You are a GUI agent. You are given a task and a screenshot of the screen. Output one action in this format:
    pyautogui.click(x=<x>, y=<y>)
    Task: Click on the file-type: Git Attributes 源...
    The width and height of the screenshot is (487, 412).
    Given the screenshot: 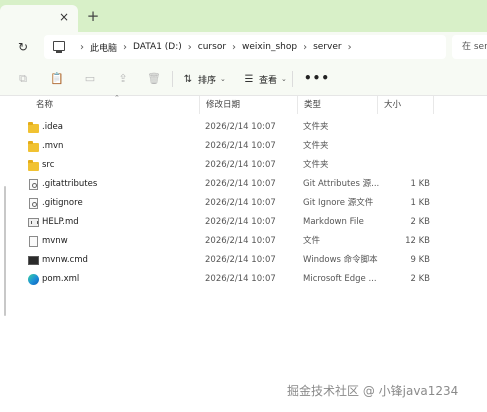 What is the action you would take?
    pyautogui.click(x=341, y=184)
    